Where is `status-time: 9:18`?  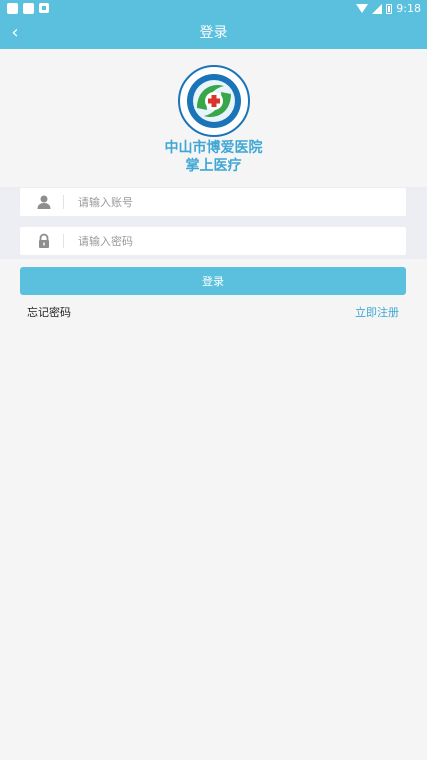
status-time: 9:18 is located at coordinates (408, 8).